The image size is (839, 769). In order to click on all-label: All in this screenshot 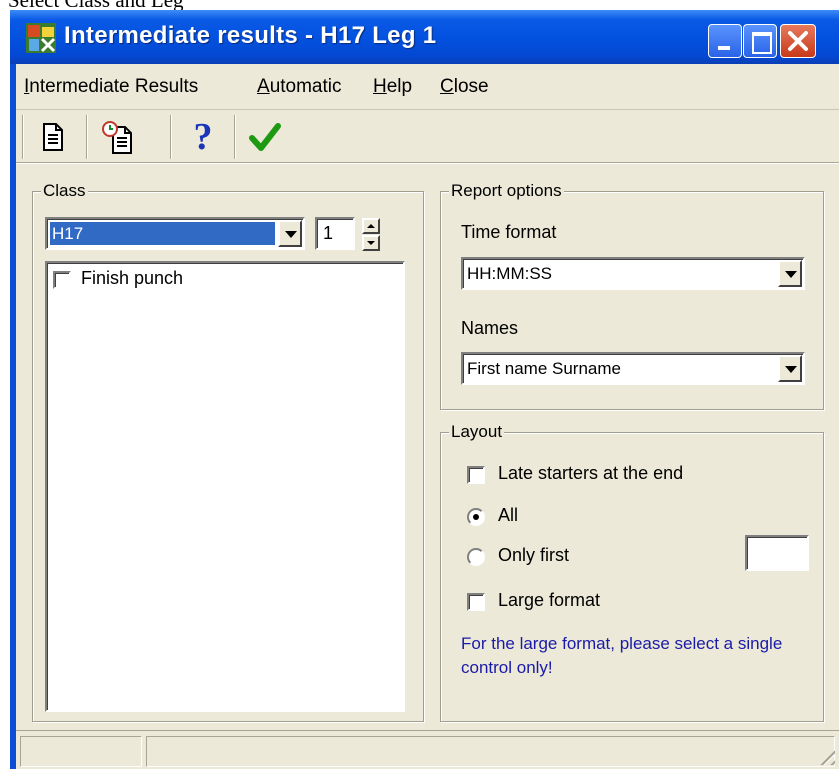, I will do `click(508, 515)`.